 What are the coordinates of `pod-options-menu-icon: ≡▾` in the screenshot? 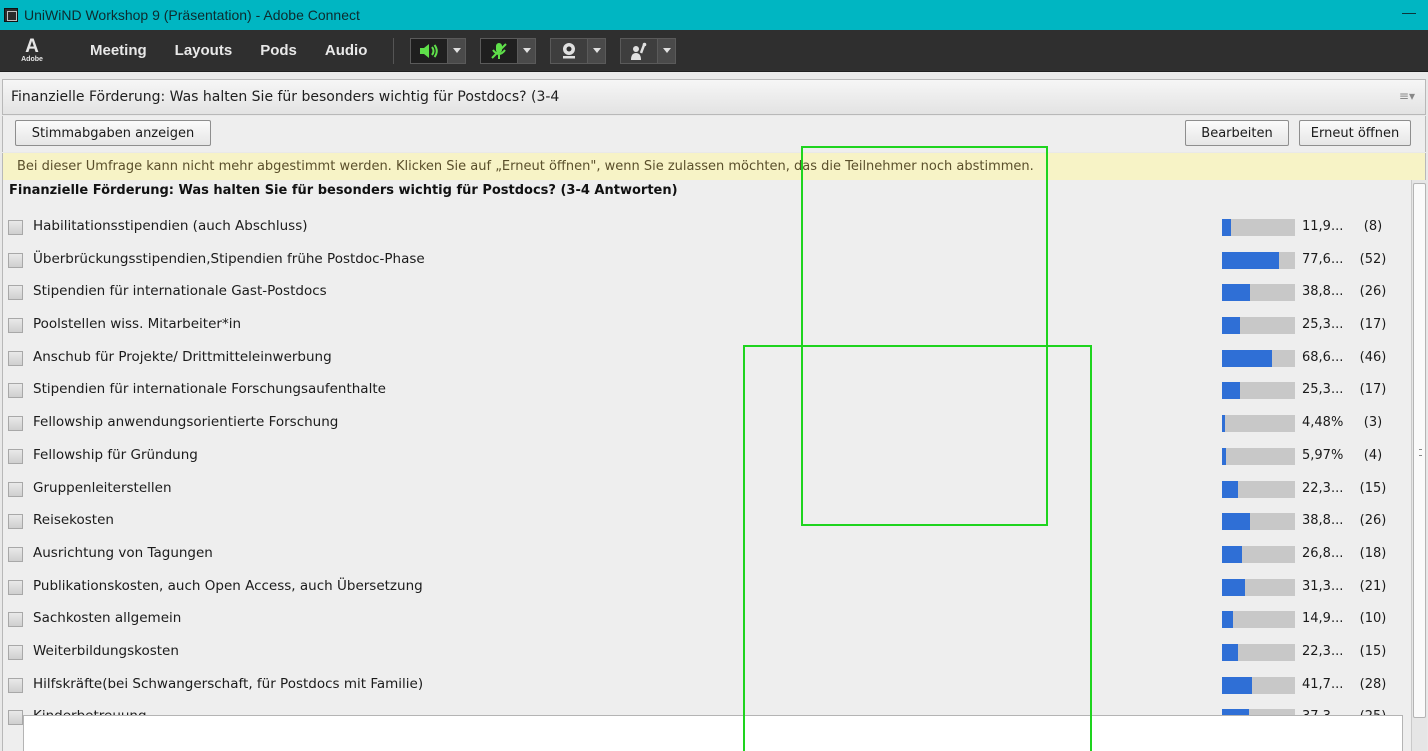 It's located at (1407, 96).